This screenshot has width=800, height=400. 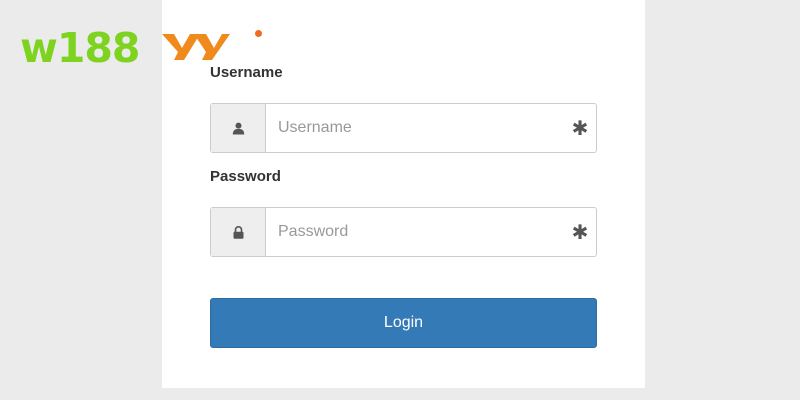 I want to click on lock-icon, so click(x=238, y=232).